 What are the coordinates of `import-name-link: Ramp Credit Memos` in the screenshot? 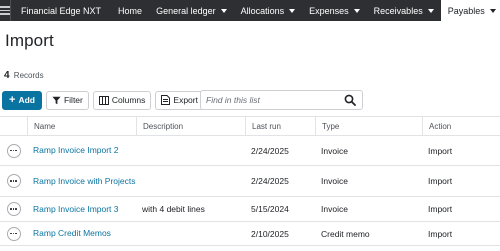 It's located at (72, 233).